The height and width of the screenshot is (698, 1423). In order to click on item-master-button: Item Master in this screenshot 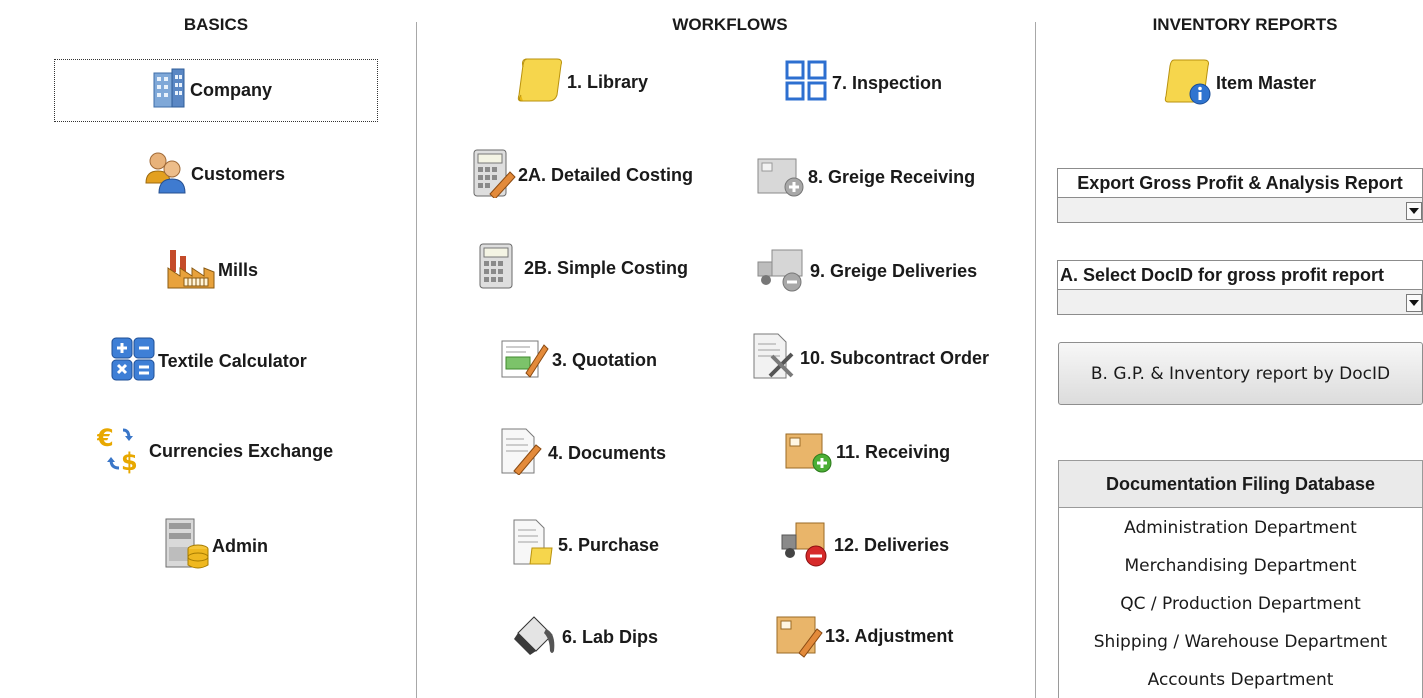, I will do `click(1240, 83)`.